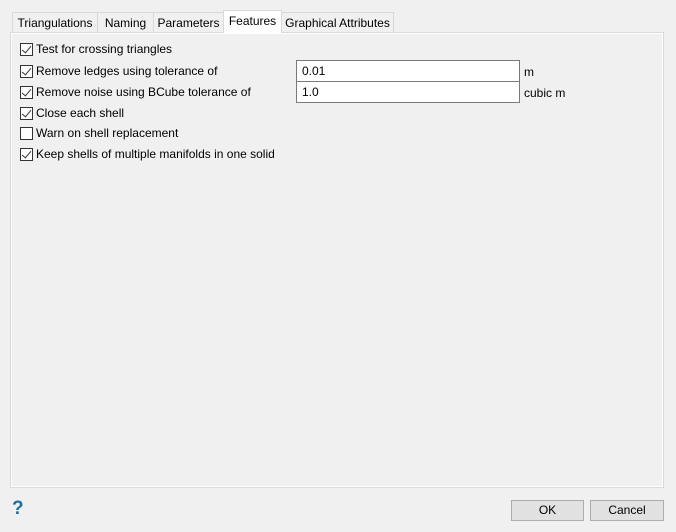  What do you see at coordinates (188, 22) in the screenshot?
I see `tab-parameters: Parameters` at bounding box center [188, 22].